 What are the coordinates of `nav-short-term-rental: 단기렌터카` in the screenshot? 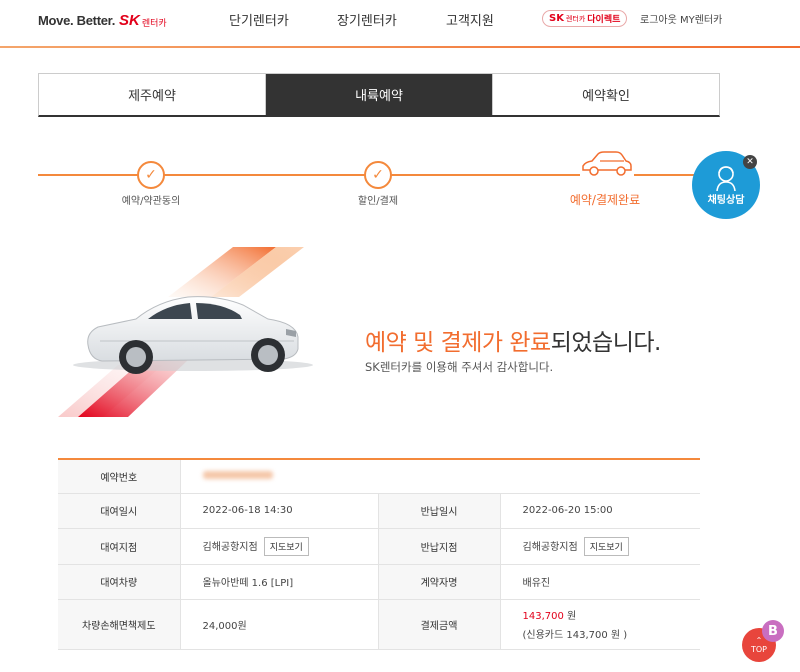 It's located at (259, 19).